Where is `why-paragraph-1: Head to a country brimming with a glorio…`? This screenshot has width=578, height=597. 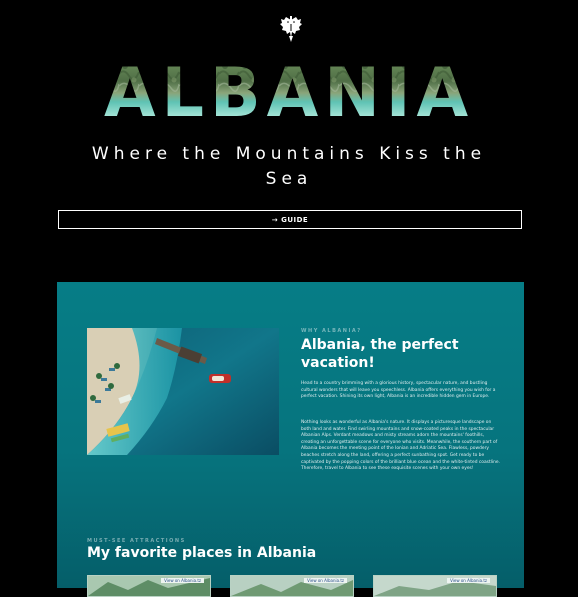 why-paragraph-1: Head to a country brimming with a glorio… is located at coordinates (398, 390).